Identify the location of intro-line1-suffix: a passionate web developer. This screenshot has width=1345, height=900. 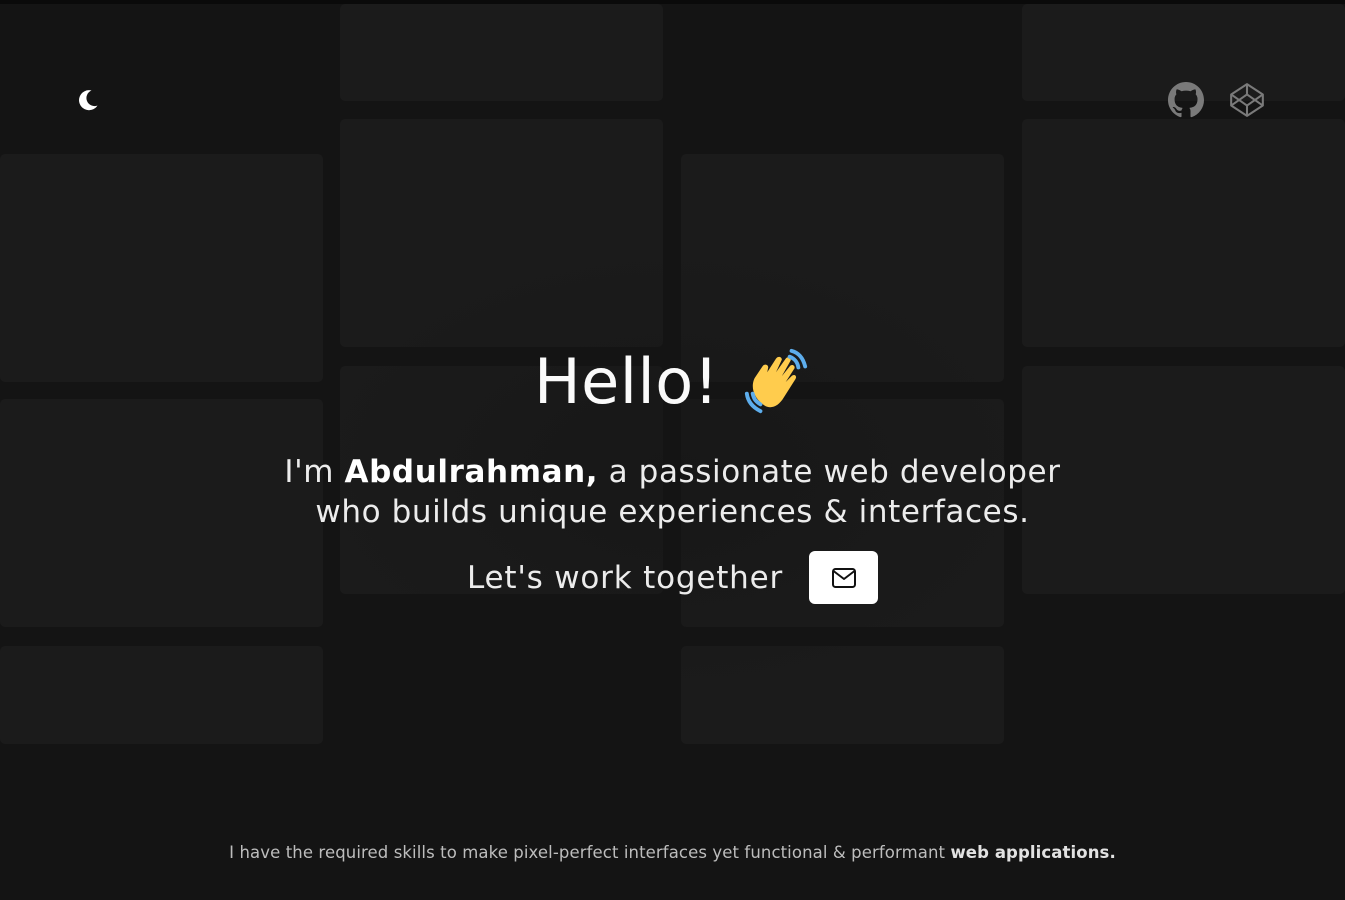
(829, 472).